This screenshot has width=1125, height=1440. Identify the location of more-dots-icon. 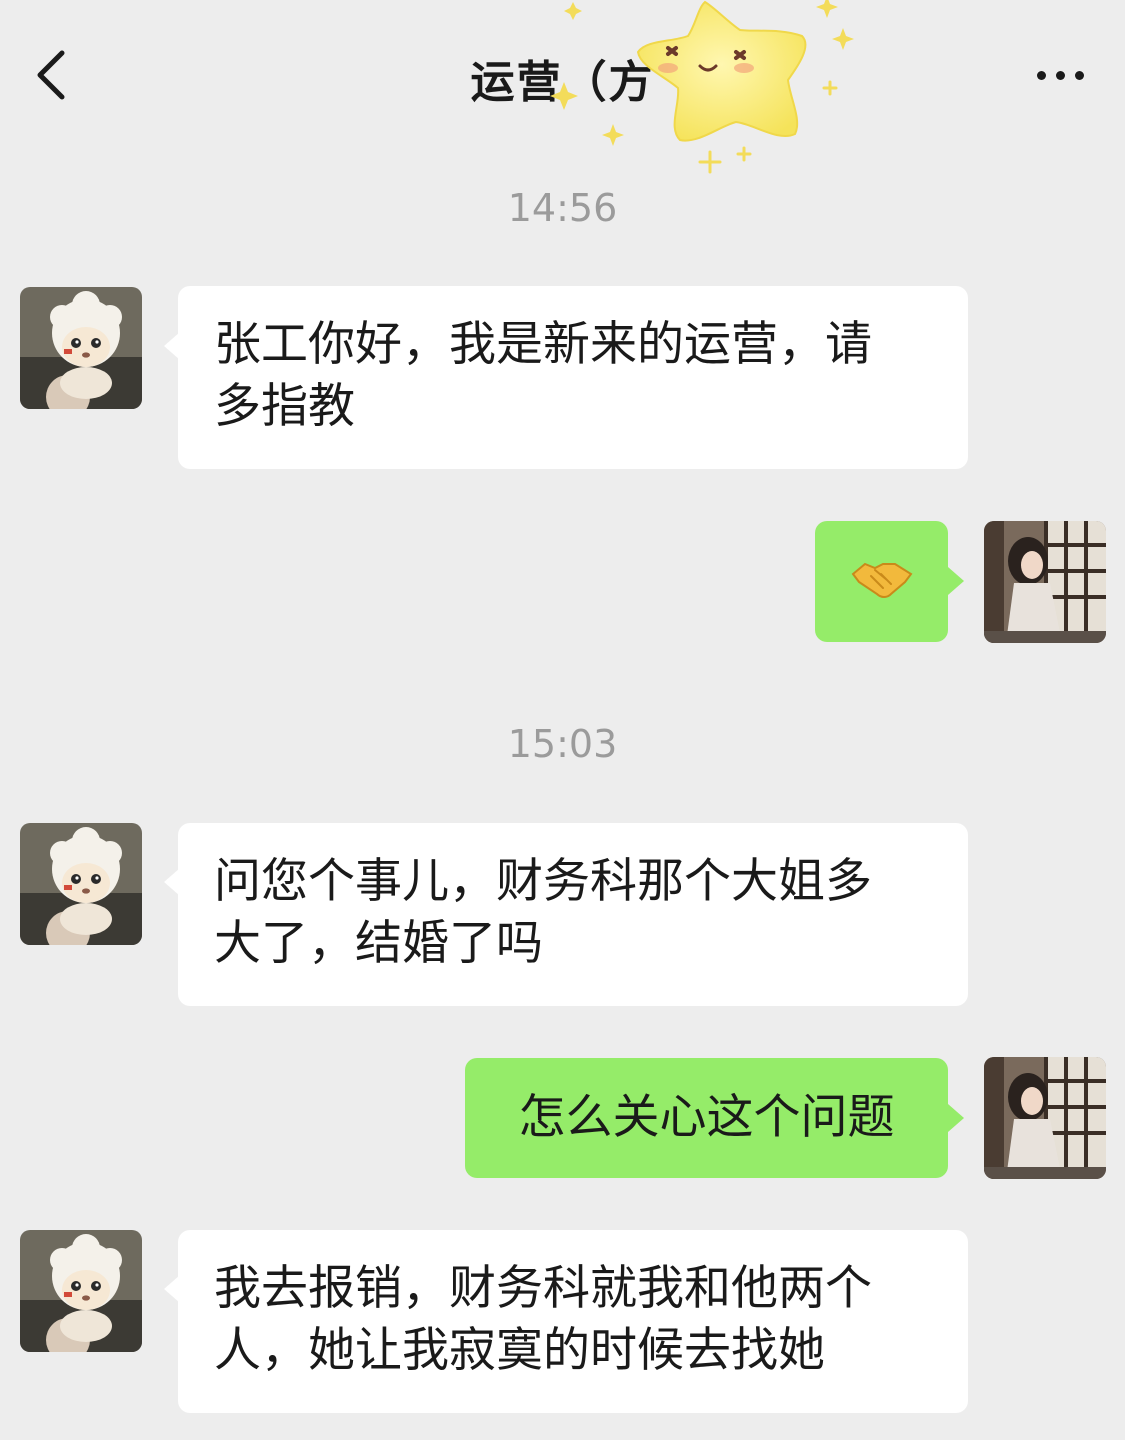
(1041, 75).